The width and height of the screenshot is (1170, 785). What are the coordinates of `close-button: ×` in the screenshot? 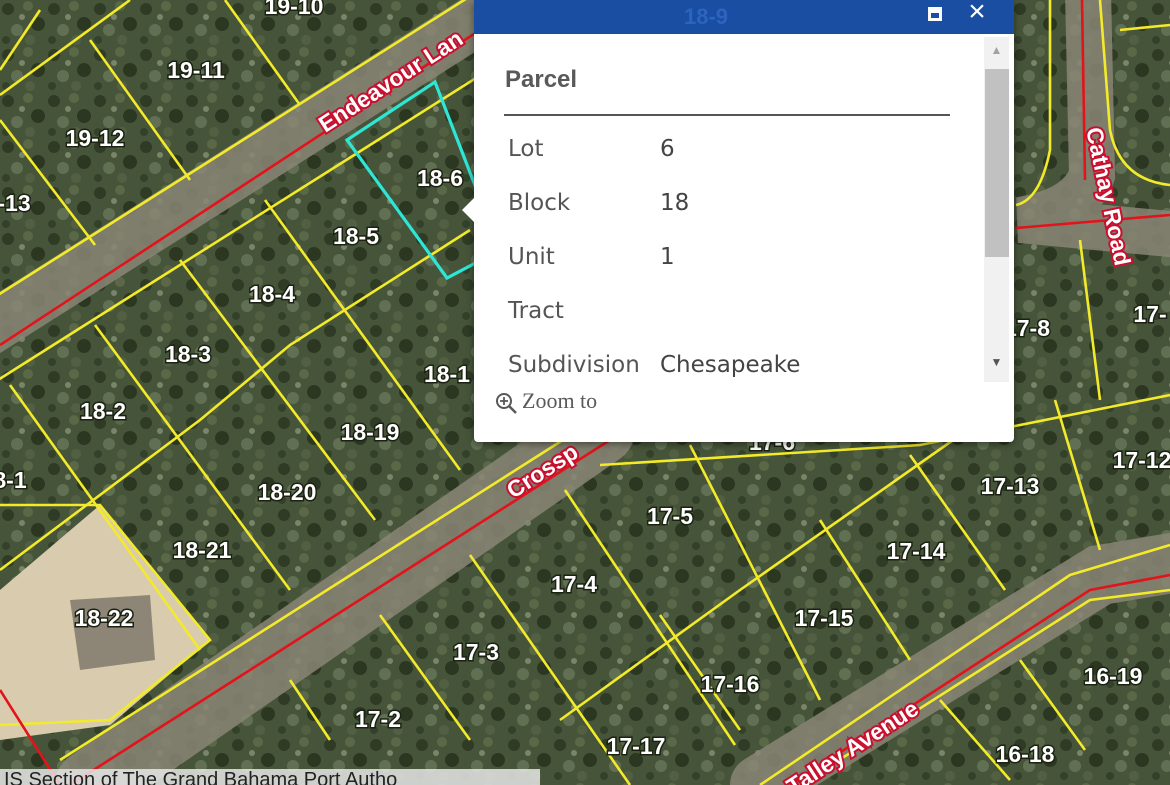 It's located at (977, 14).